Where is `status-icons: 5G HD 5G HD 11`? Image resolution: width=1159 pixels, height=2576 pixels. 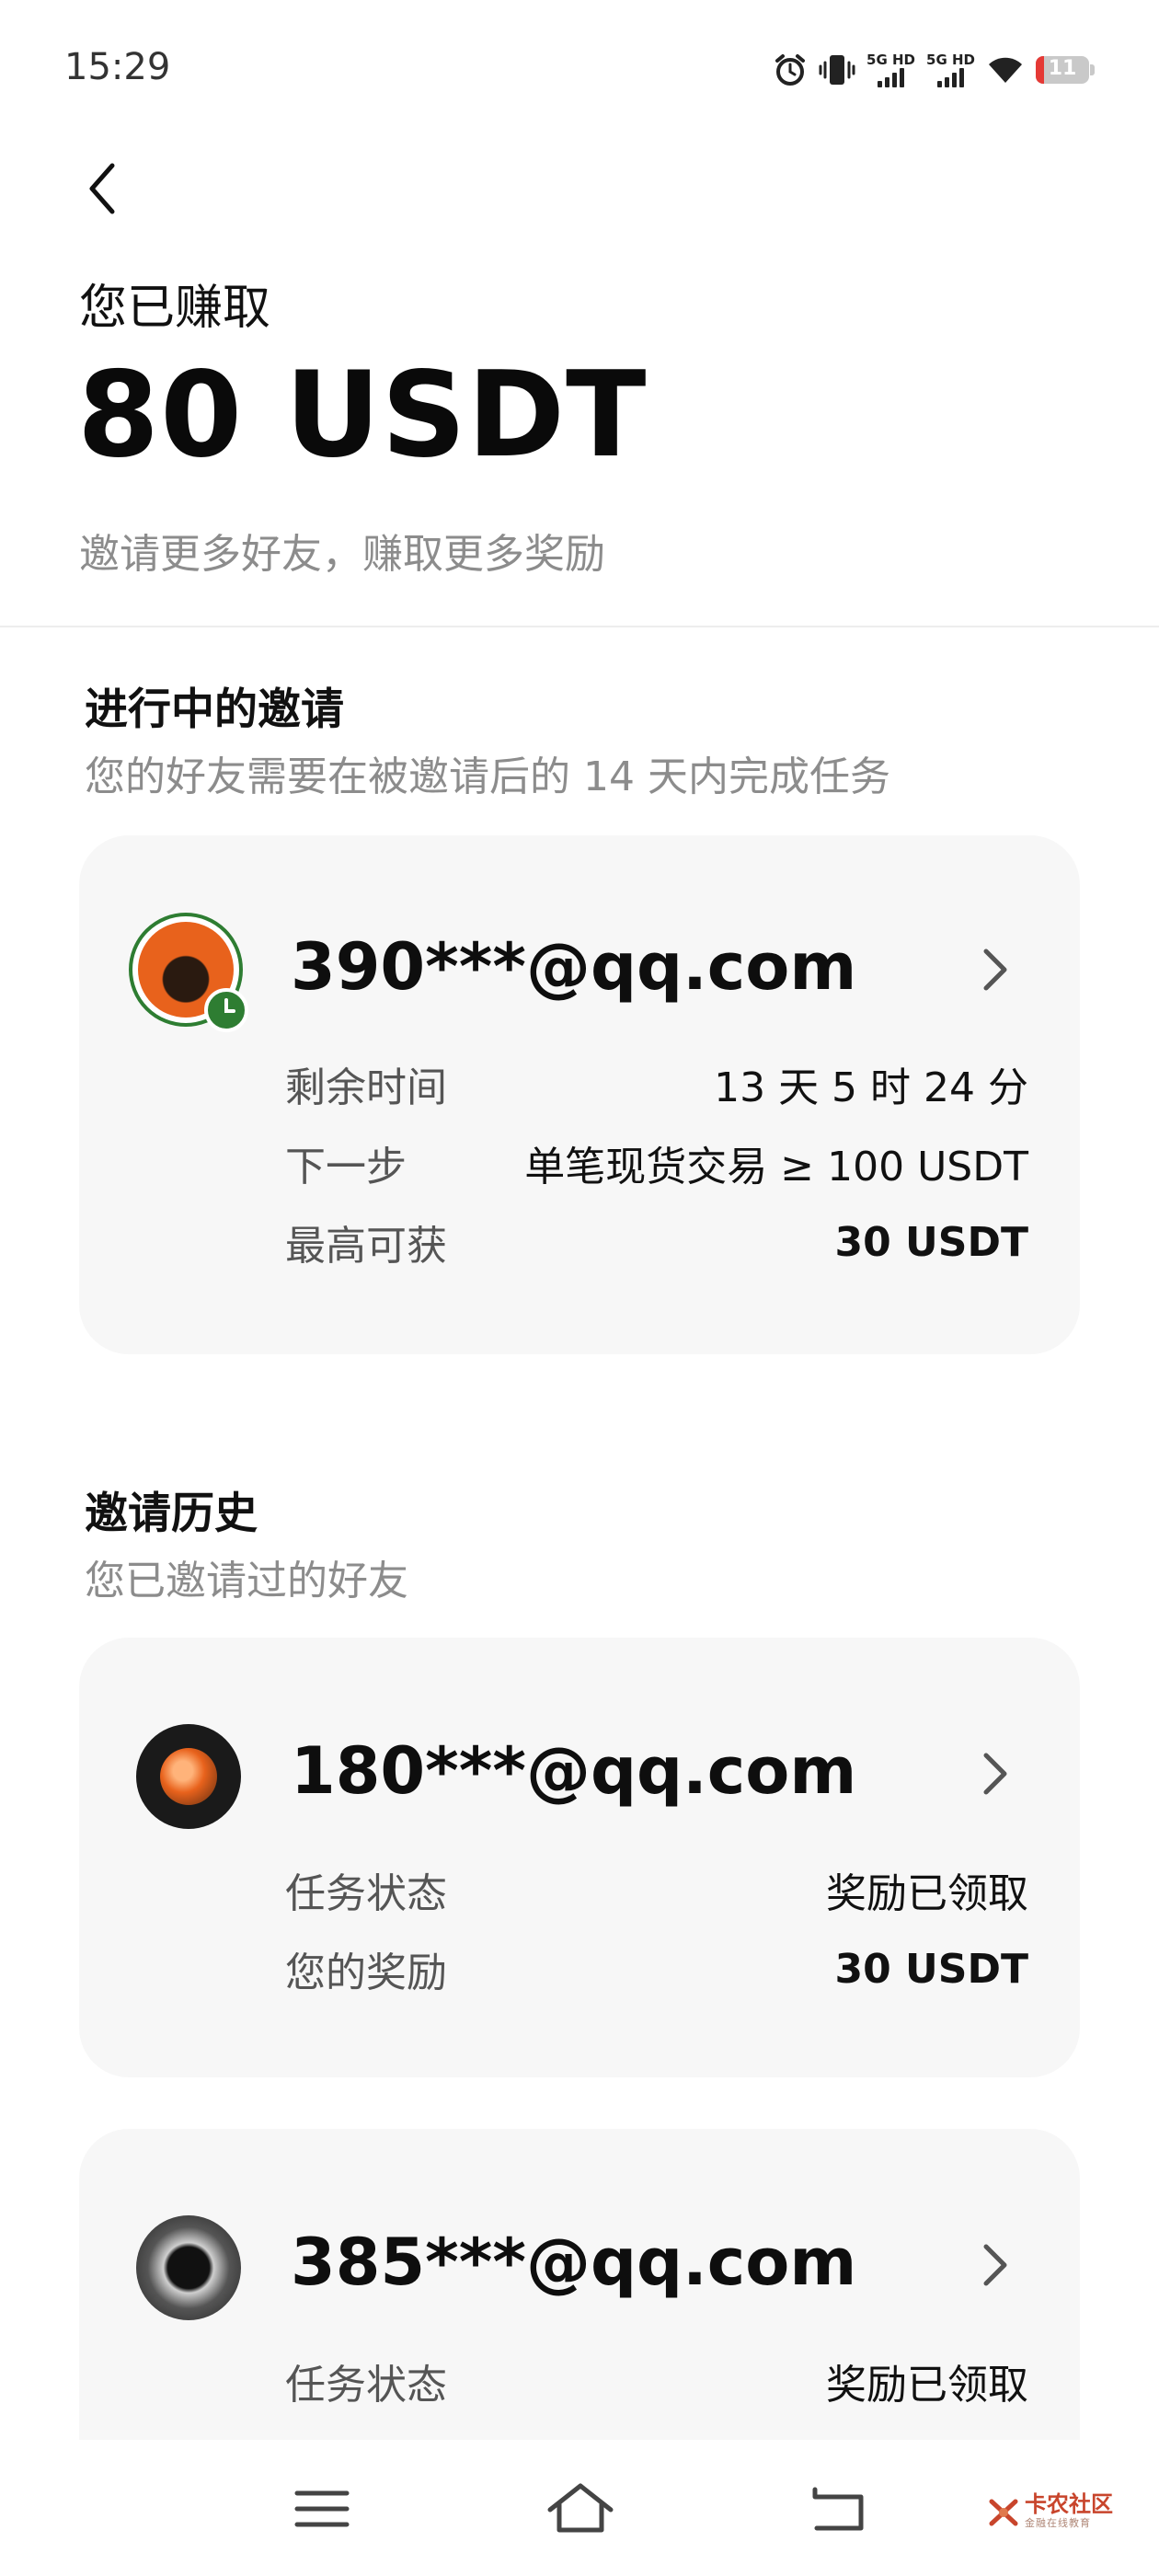 status-icons: 5G HD 5G HD 11 is located at coordinates (934, 70).